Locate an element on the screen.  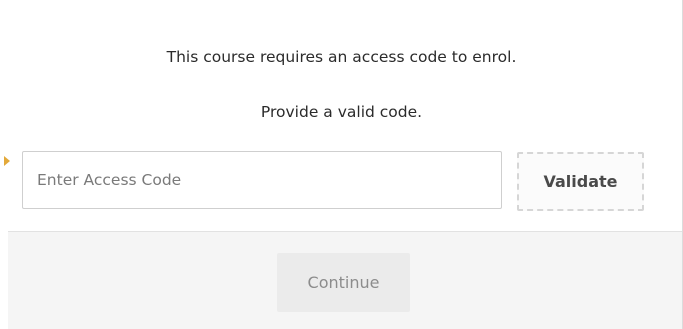
continue-button-label: Continue is located at coordinates (343, 282).